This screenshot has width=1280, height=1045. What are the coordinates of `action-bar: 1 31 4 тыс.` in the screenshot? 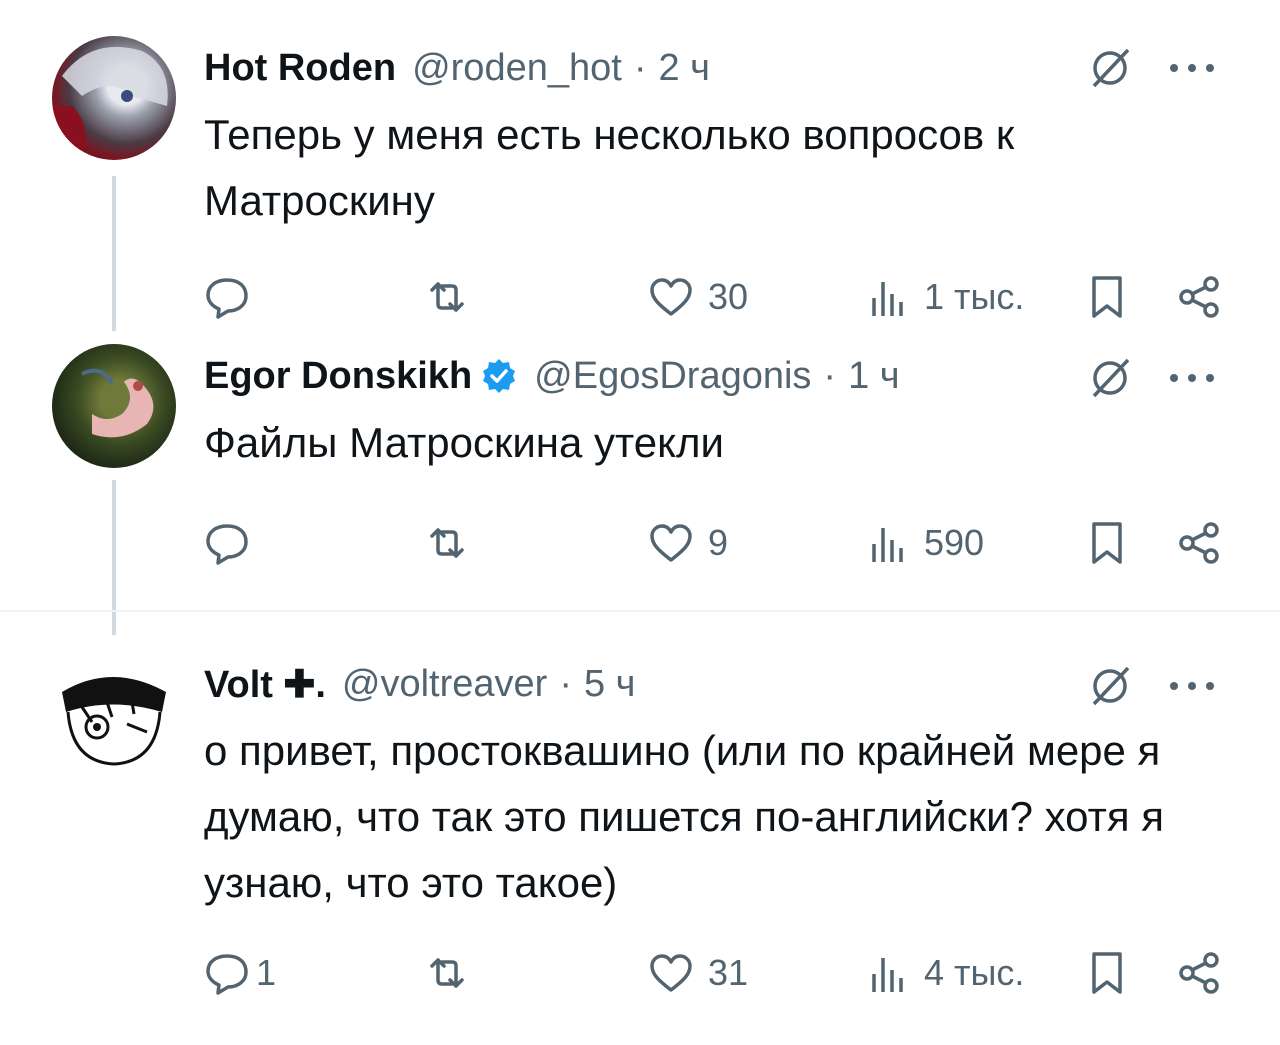 It's located at (714, 973).